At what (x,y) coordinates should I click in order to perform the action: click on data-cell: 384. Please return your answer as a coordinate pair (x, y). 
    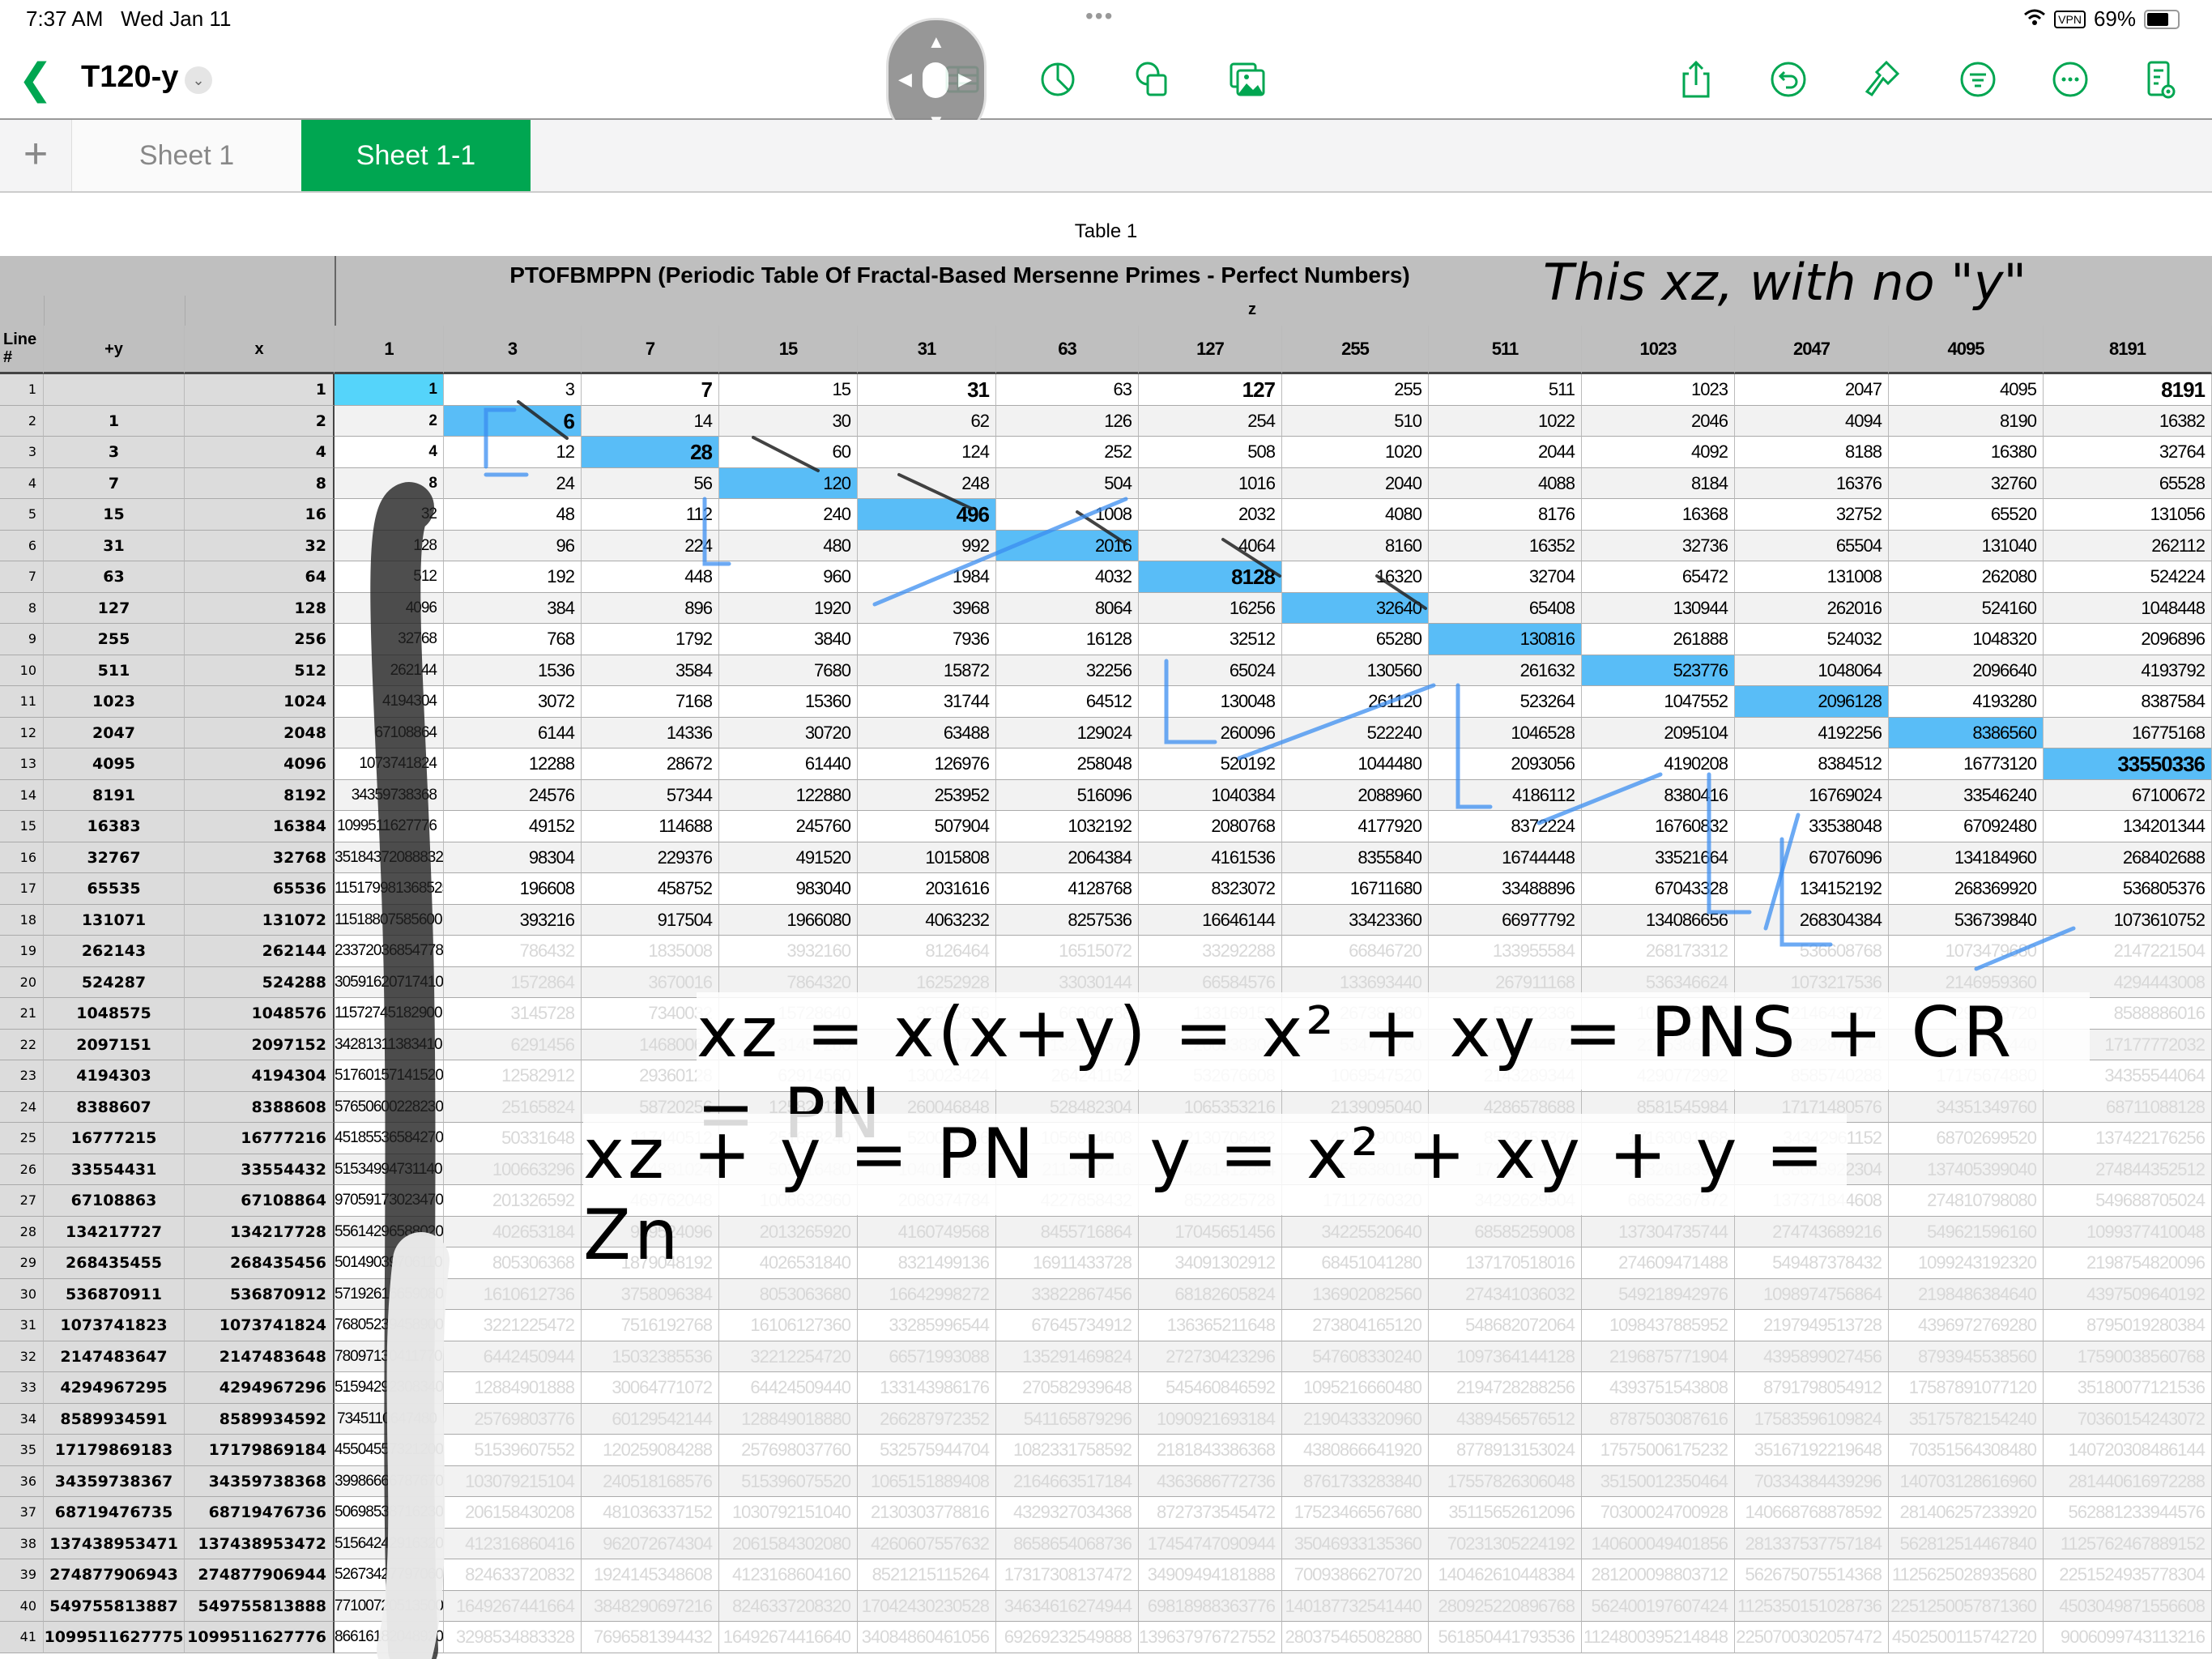
    Looking at the image, I should click on (513, 608).